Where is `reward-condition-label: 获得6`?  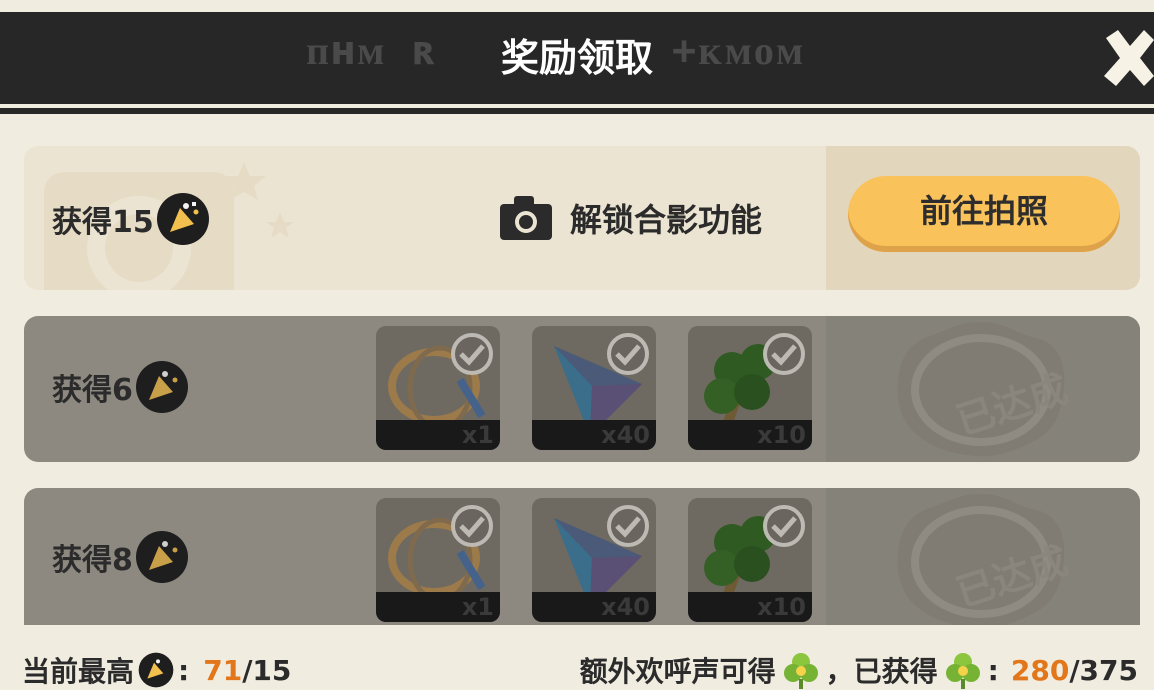 reward-condition-label: 获得6 is located at coordinates (120, 387).